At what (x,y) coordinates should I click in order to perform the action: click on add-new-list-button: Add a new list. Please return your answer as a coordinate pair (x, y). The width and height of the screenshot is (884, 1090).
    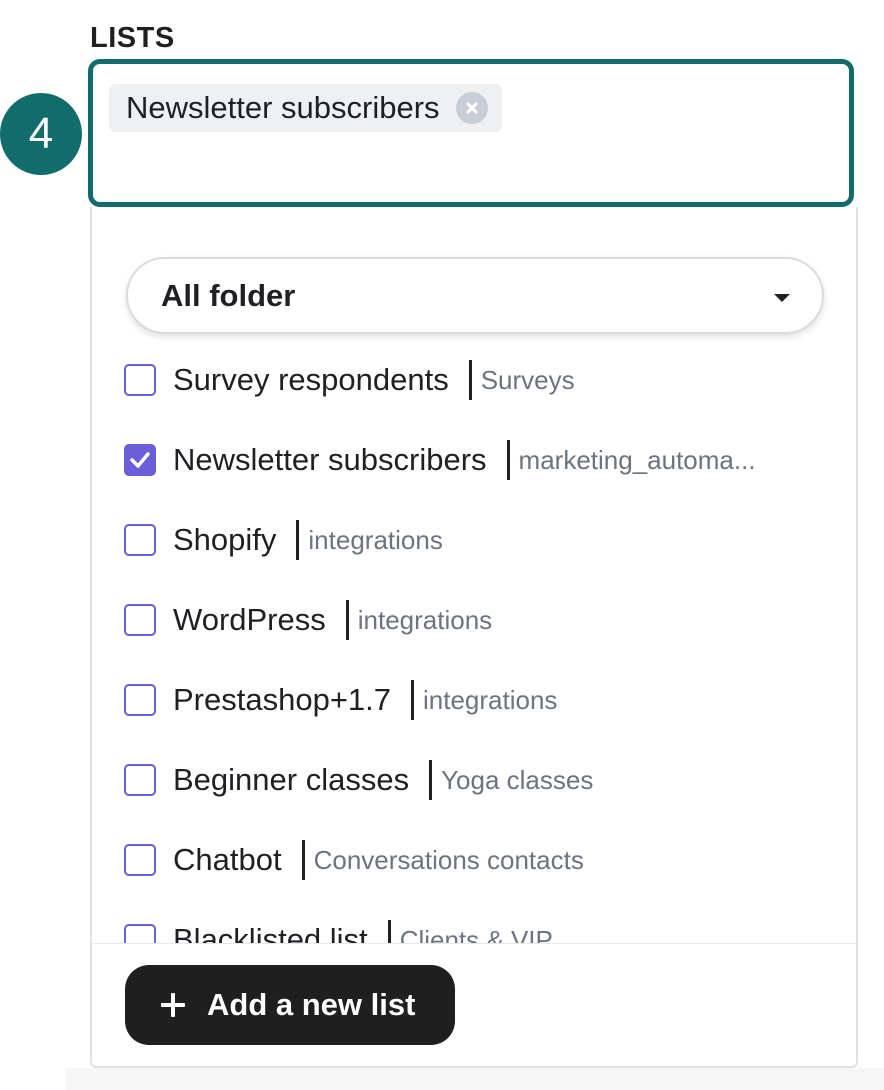
    Looking at the image, I should click on (290, 1005).